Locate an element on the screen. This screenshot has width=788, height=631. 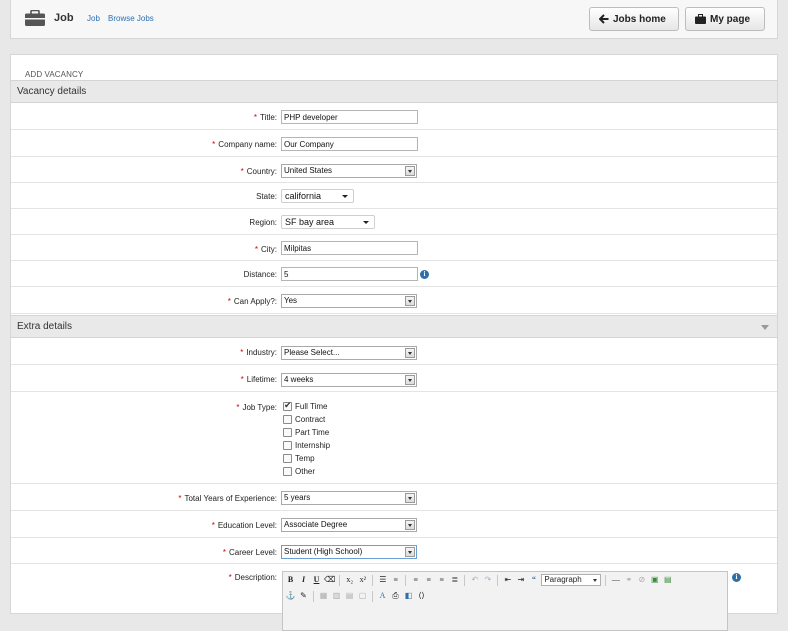
industry-label: * Industry: is located at coordinates (258, 352).